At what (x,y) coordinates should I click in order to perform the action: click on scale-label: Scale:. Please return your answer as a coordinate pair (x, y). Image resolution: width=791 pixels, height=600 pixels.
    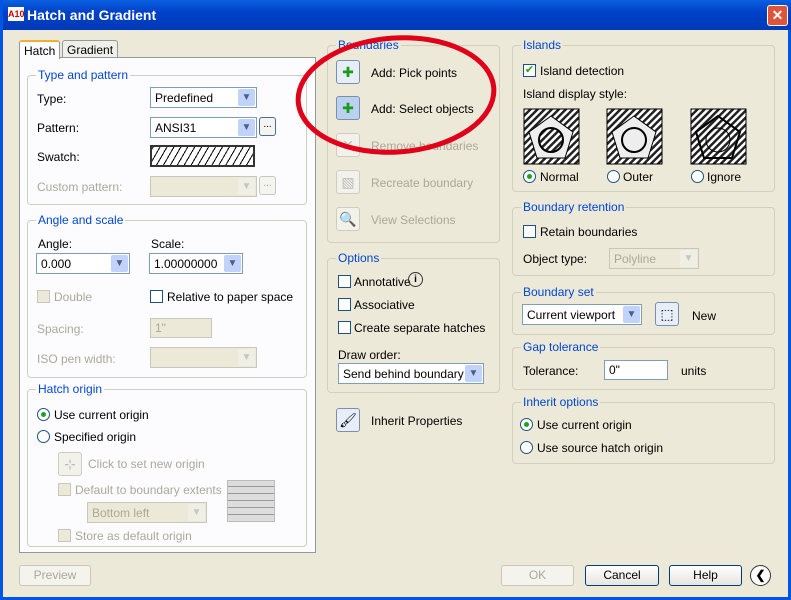
    Looking at the image, I should click on (168, 244).